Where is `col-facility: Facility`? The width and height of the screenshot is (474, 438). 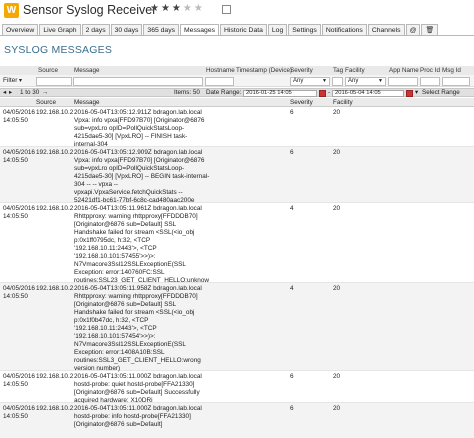
col-facility: Facility is located at coordinates (343, 102).